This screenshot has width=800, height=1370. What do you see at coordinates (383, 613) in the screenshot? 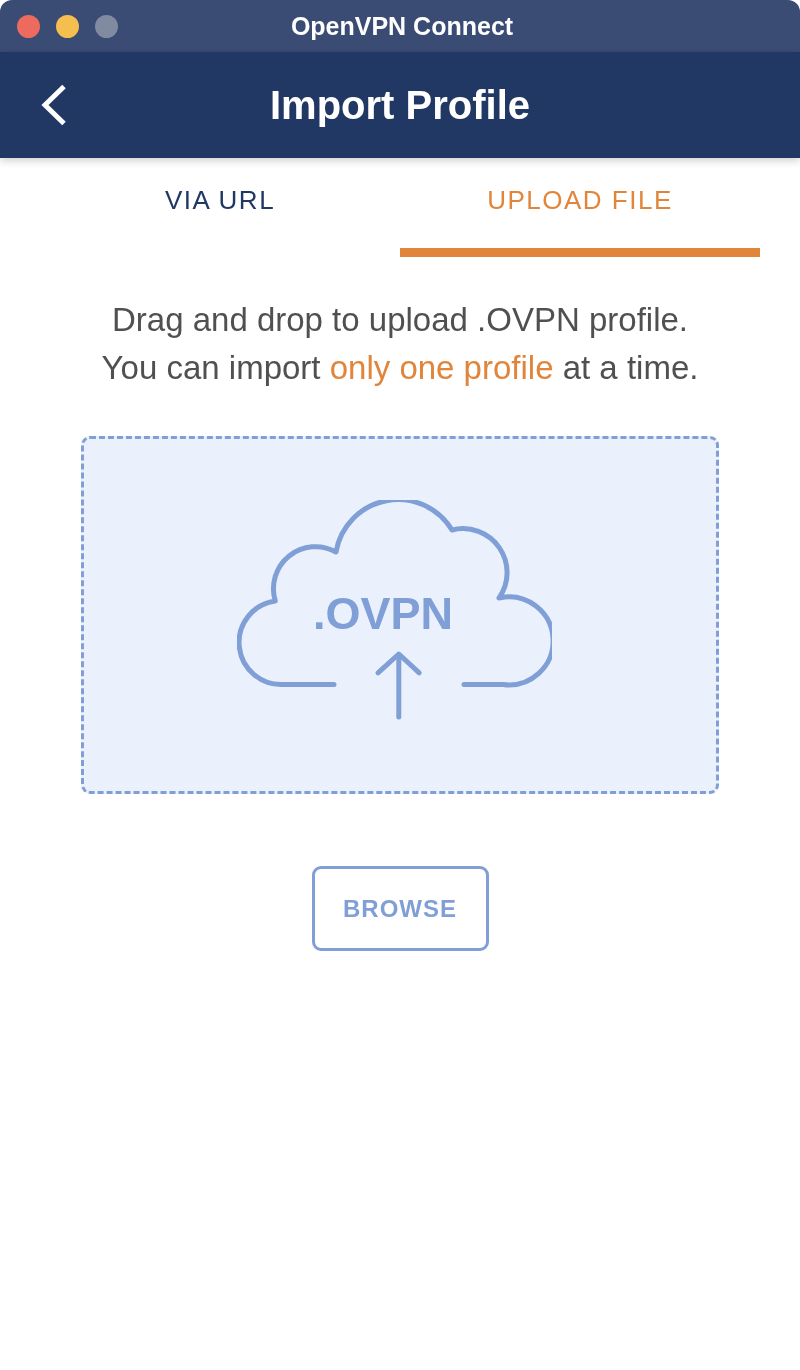
I see `file-type-label: .OVPN` at bounding box center [383, 613].